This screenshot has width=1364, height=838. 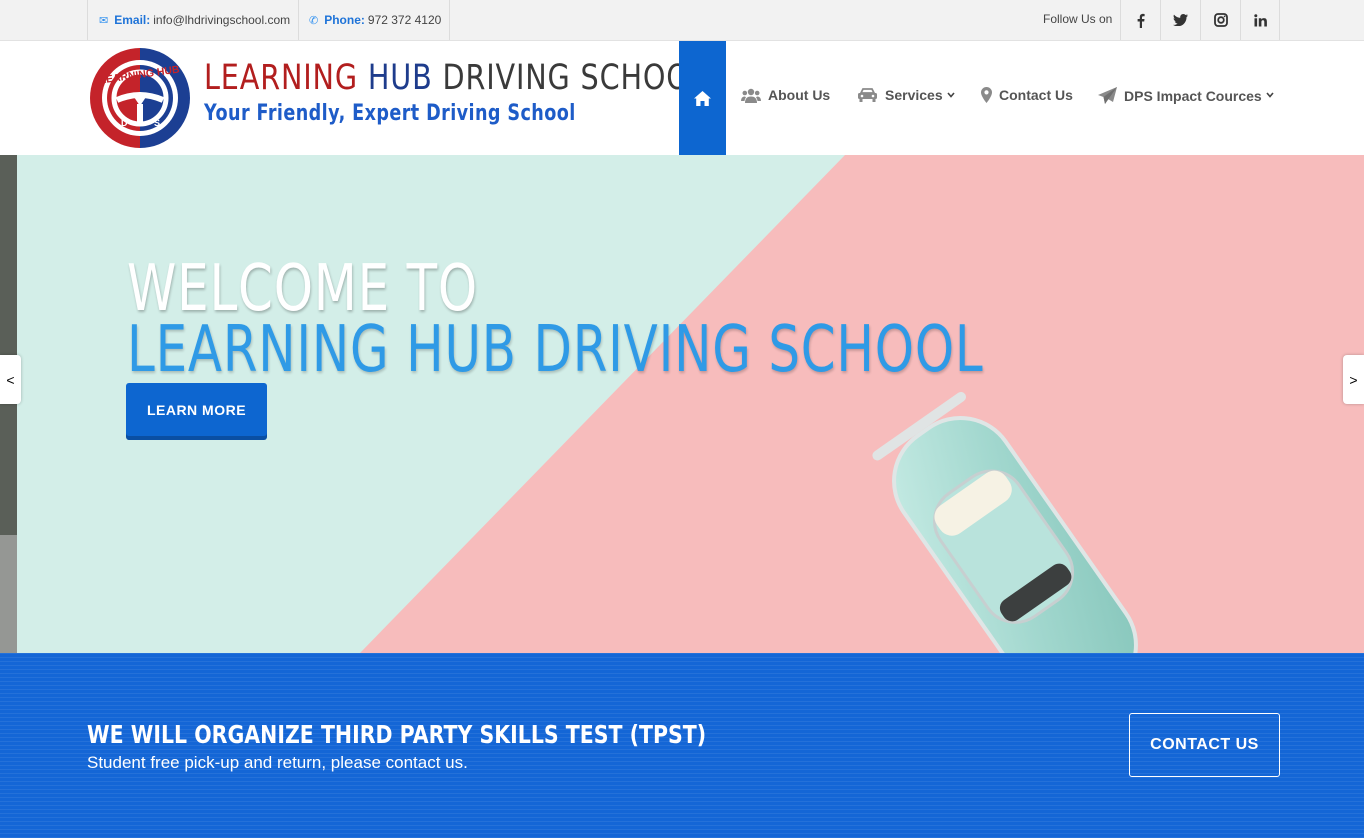 I want to click on twitter-icon, so click(x=1180, y=20).